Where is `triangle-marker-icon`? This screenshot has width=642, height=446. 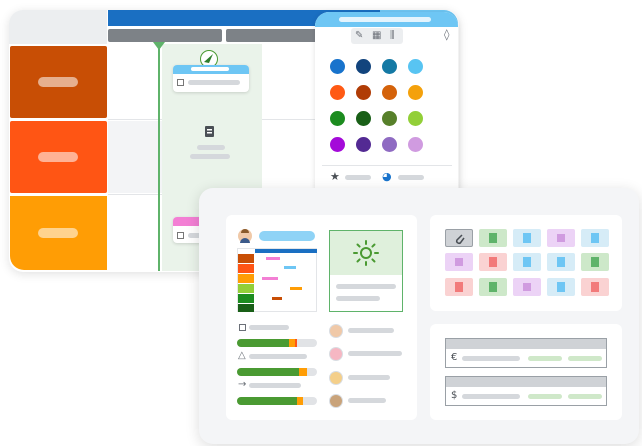 triangle-marker-icon is located at coordinates (159, 46).